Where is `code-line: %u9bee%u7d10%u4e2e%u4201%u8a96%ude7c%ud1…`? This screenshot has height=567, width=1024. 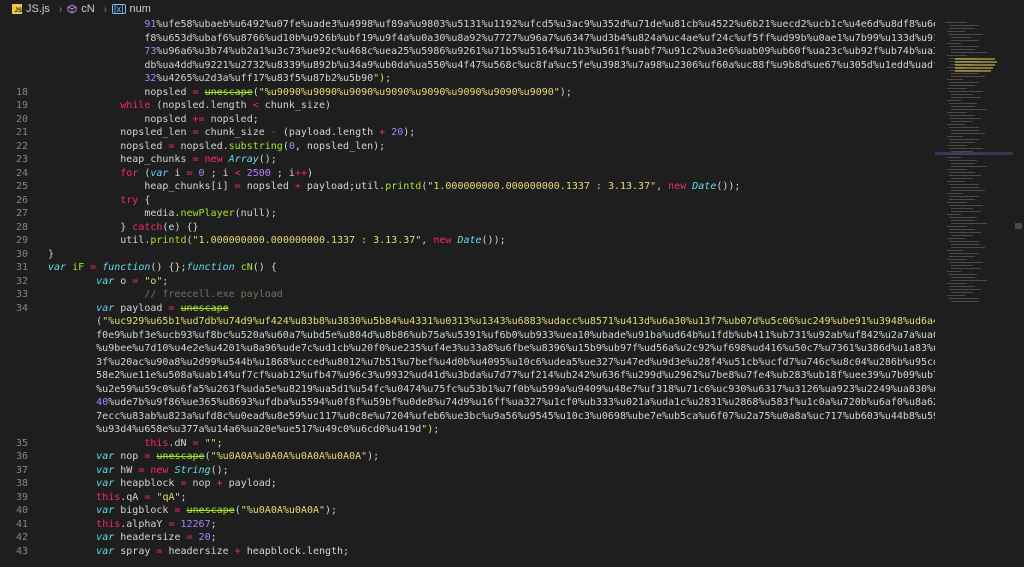 code-line: %u9bee%u7d10%u4e2e%u4201%u8a96%ude7c%ud1… is located at coordinates (467, 349).